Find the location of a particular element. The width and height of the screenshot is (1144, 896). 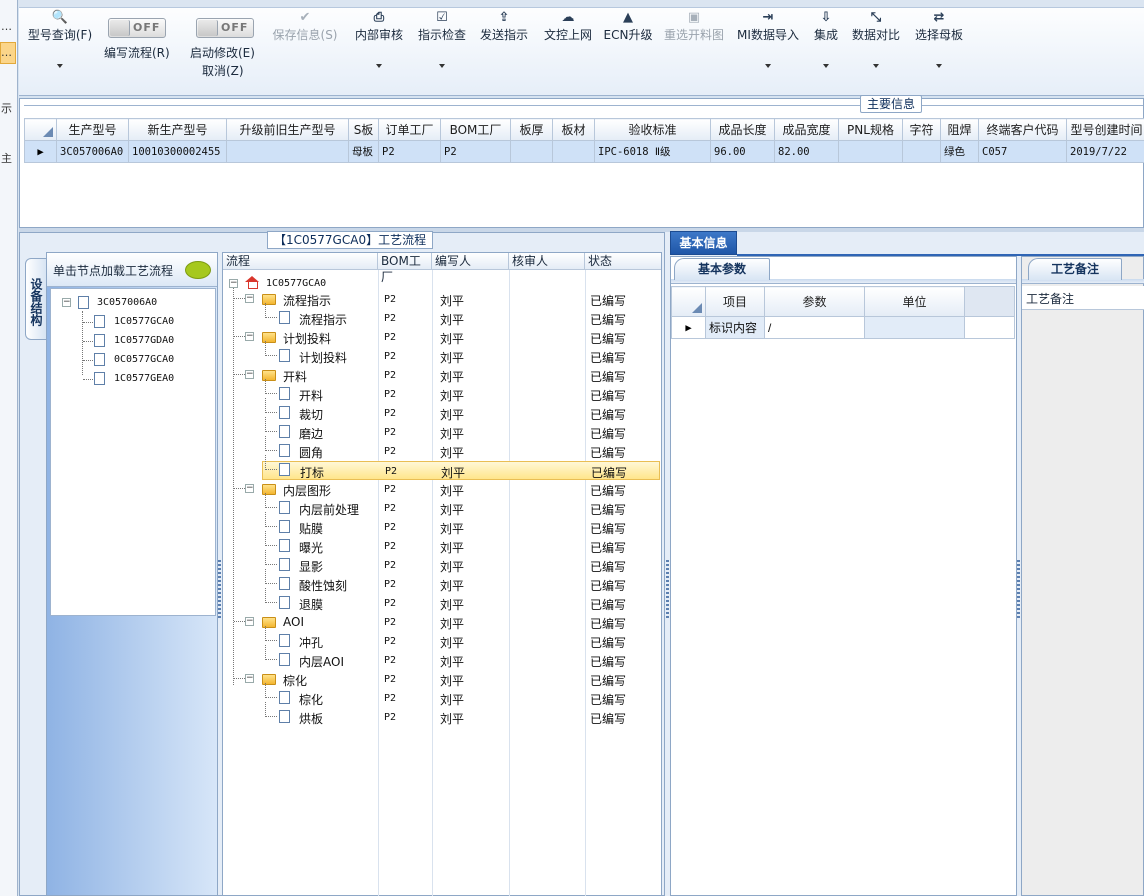

column-header: 字符 is located at coordinates (921, 129).